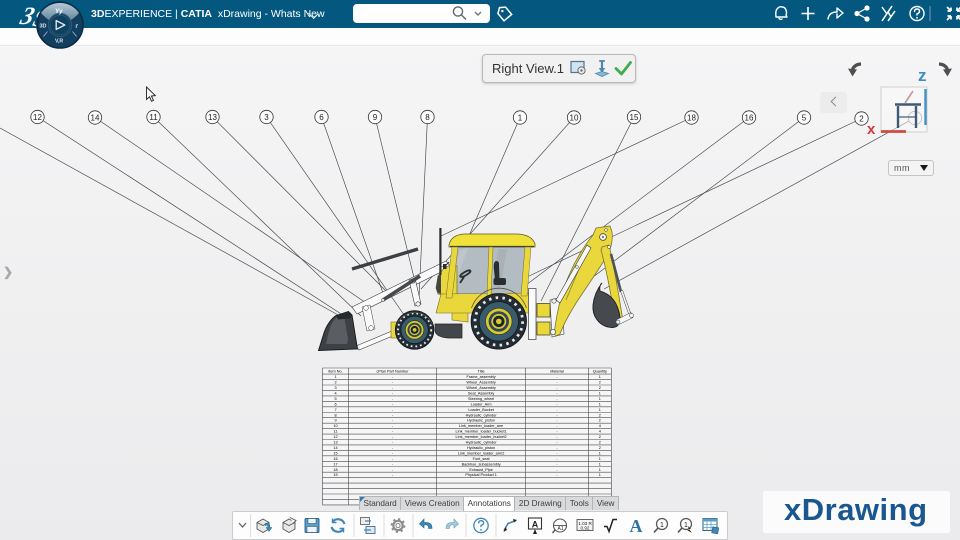 Image resolution: width=960 pixels, height=540 pixels. Describe the element at coordinates (557, 371) in the screenshot. I see `svg-text: Material` at that location.